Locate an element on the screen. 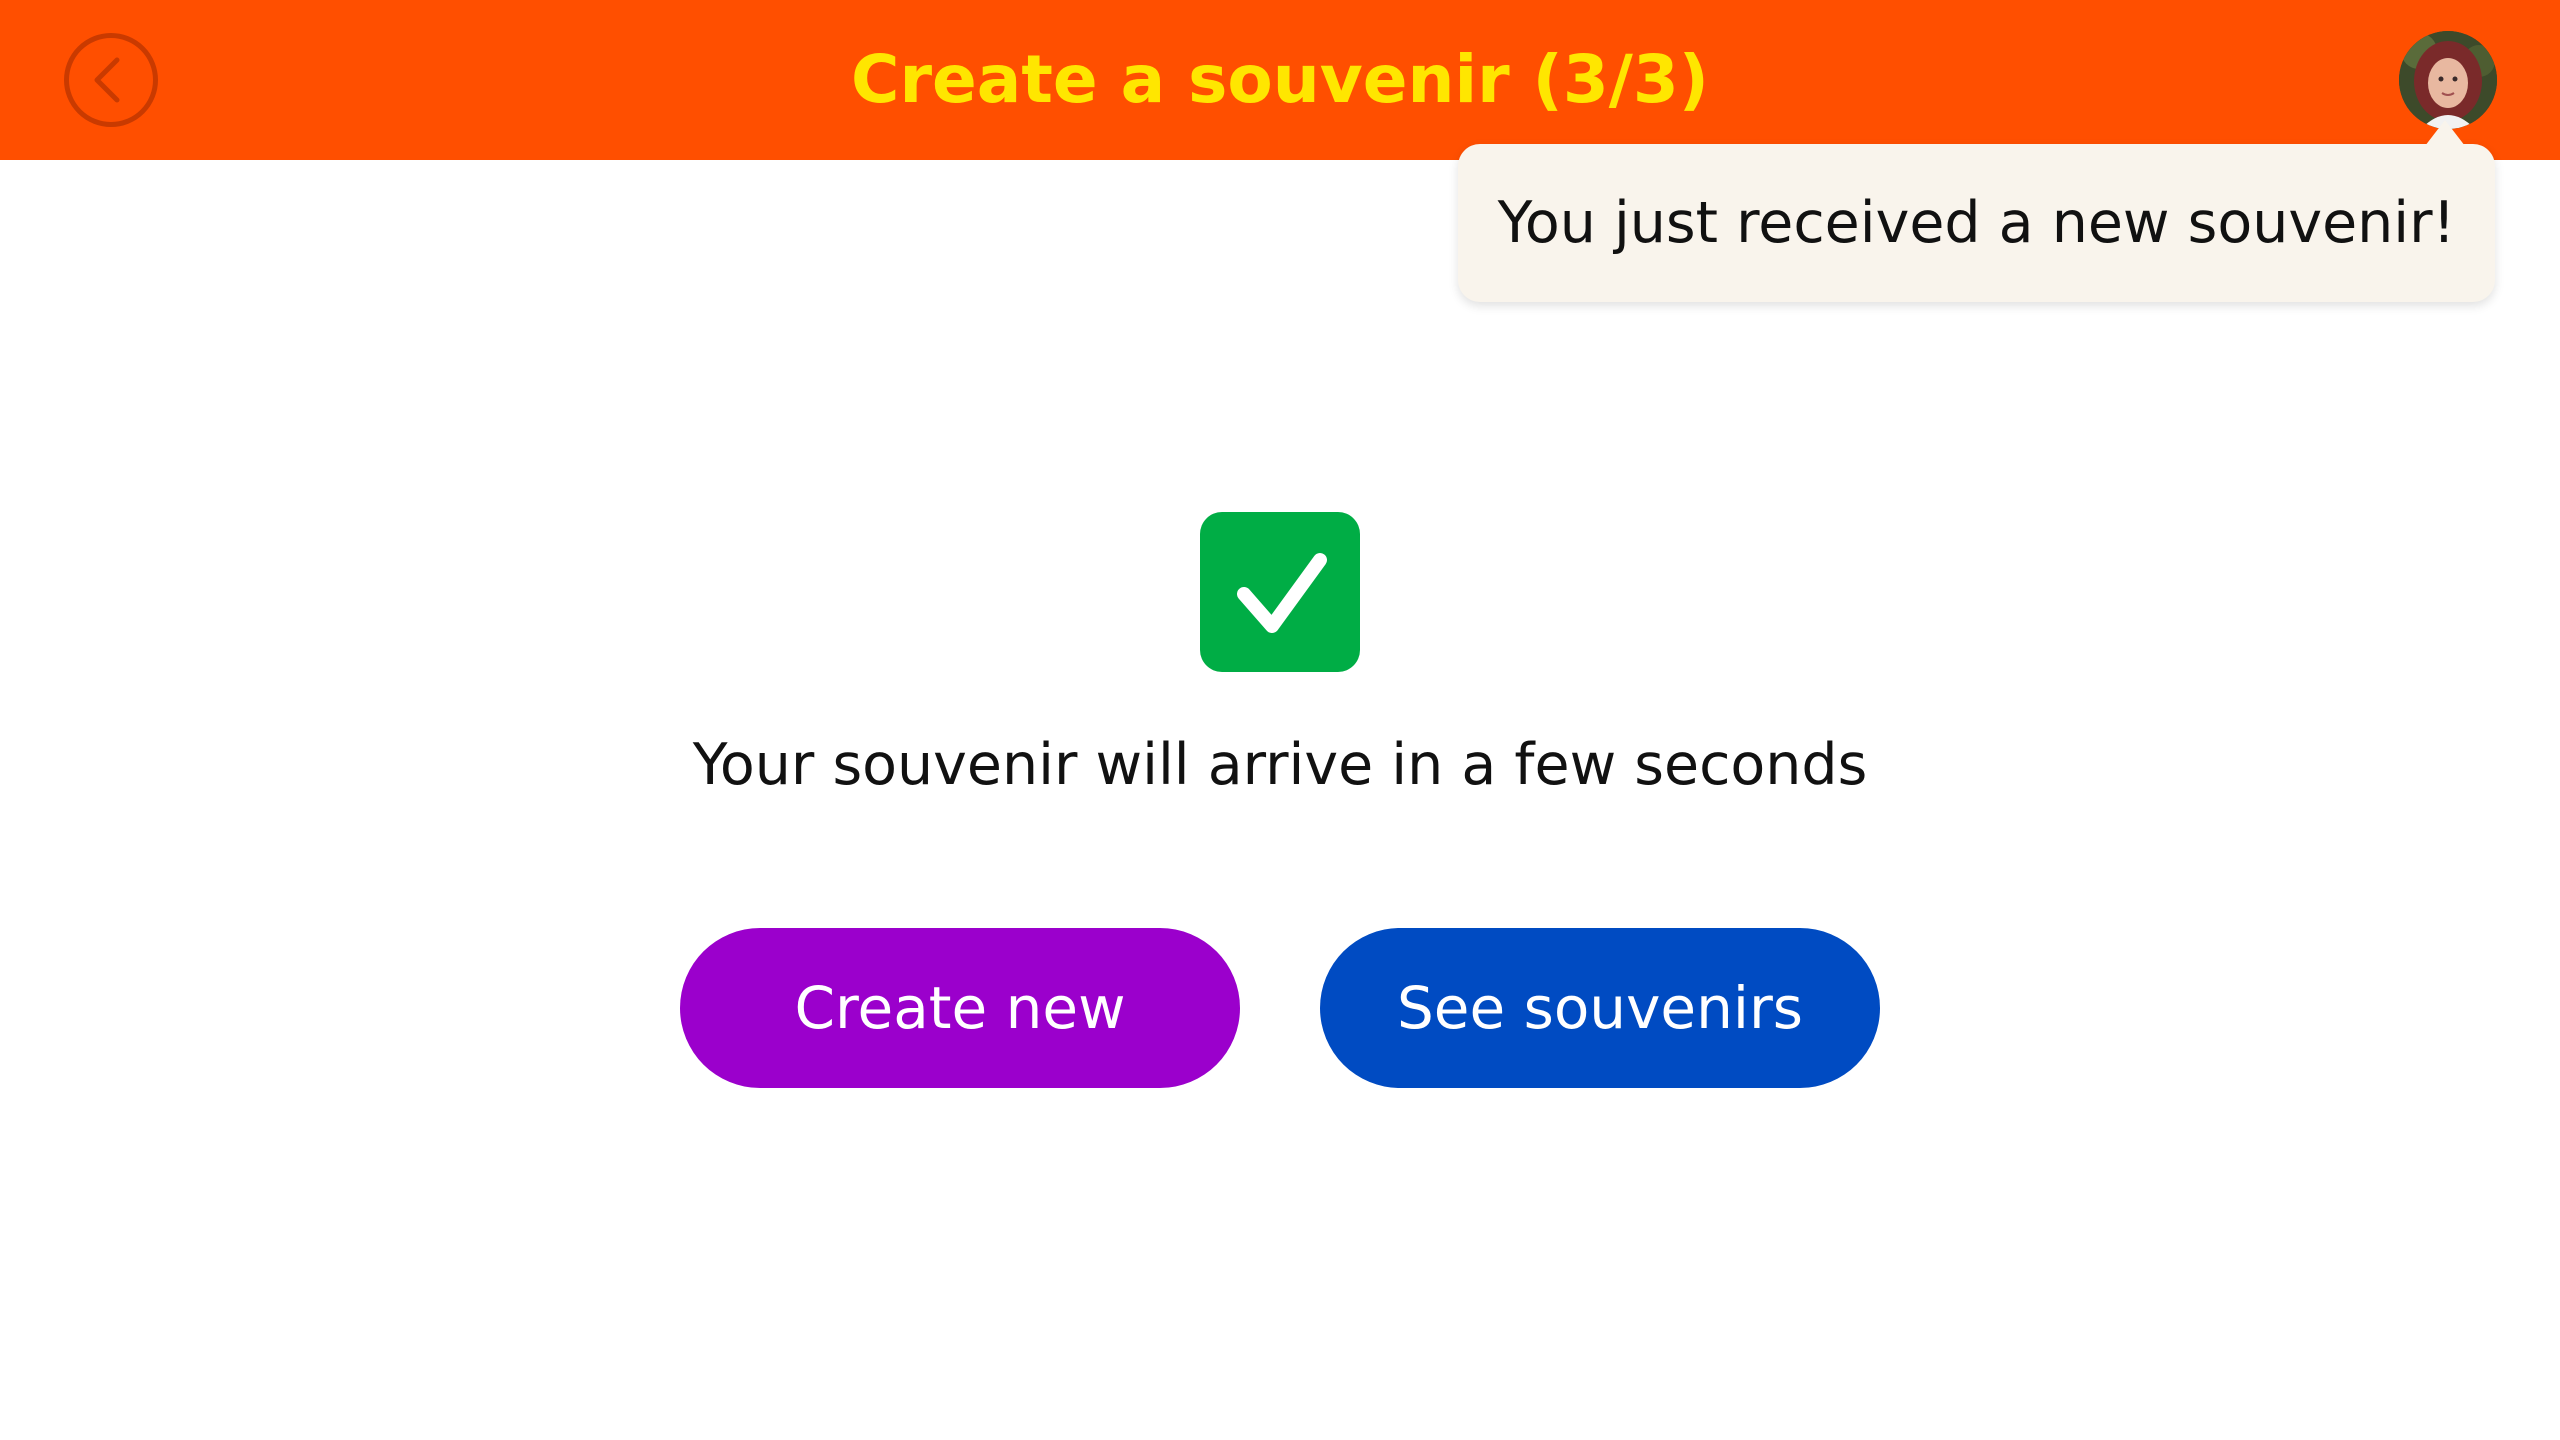 The width and height of the screenshot is (2560, 1440). create-new-button: Create new is located at coordinates (960, 1008).